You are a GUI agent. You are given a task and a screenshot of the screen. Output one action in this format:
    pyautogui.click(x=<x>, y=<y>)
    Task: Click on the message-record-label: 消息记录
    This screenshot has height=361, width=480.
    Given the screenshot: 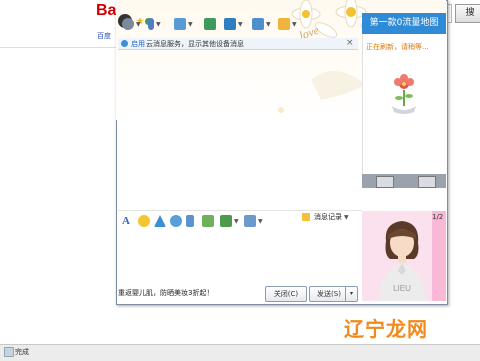 What is the action you would take?
    pyautogui.click(x=328, y=217)
    